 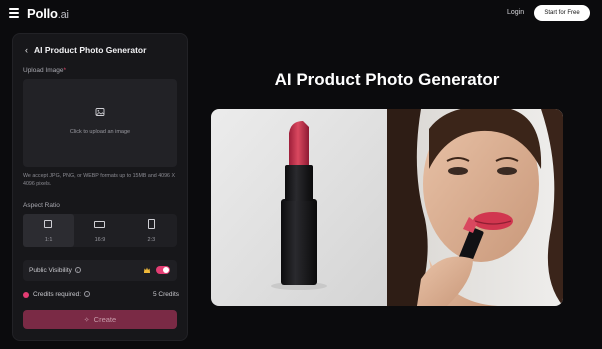 I want to click on sparkle-icon: ✧, so click(x=86, y=320).